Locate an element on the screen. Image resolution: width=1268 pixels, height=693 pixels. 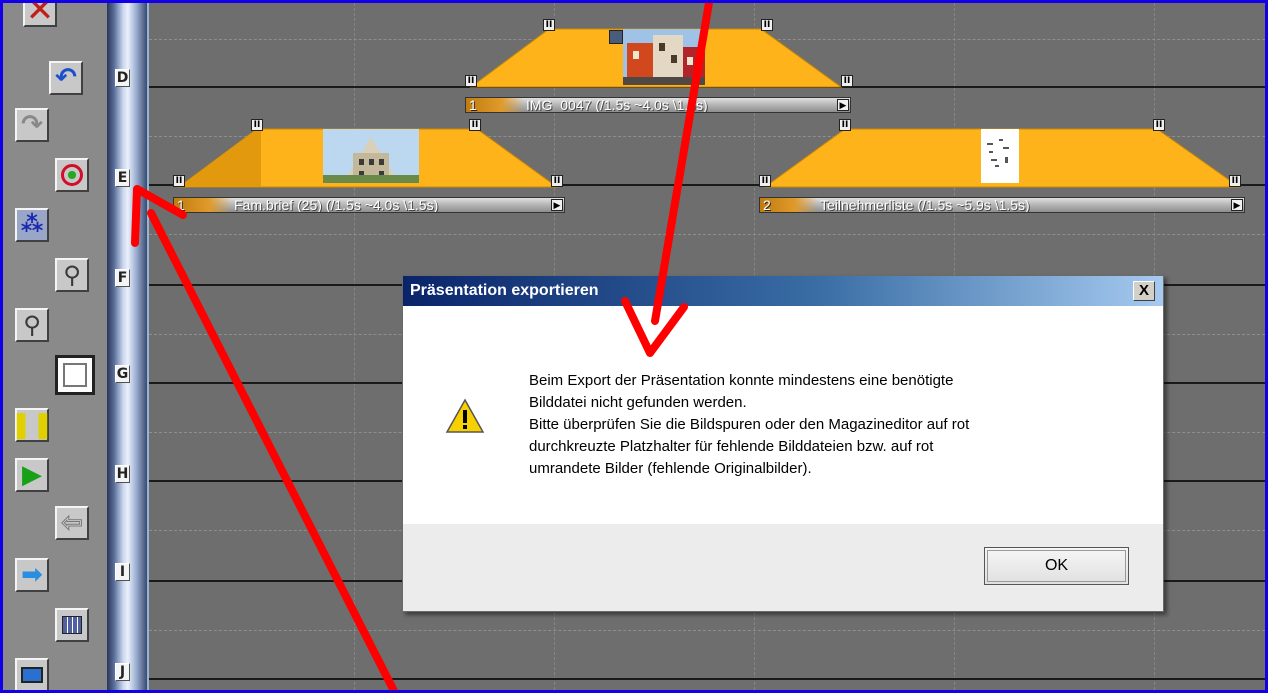
annotation-arrow-dialog is located at coordinates (667, 180).